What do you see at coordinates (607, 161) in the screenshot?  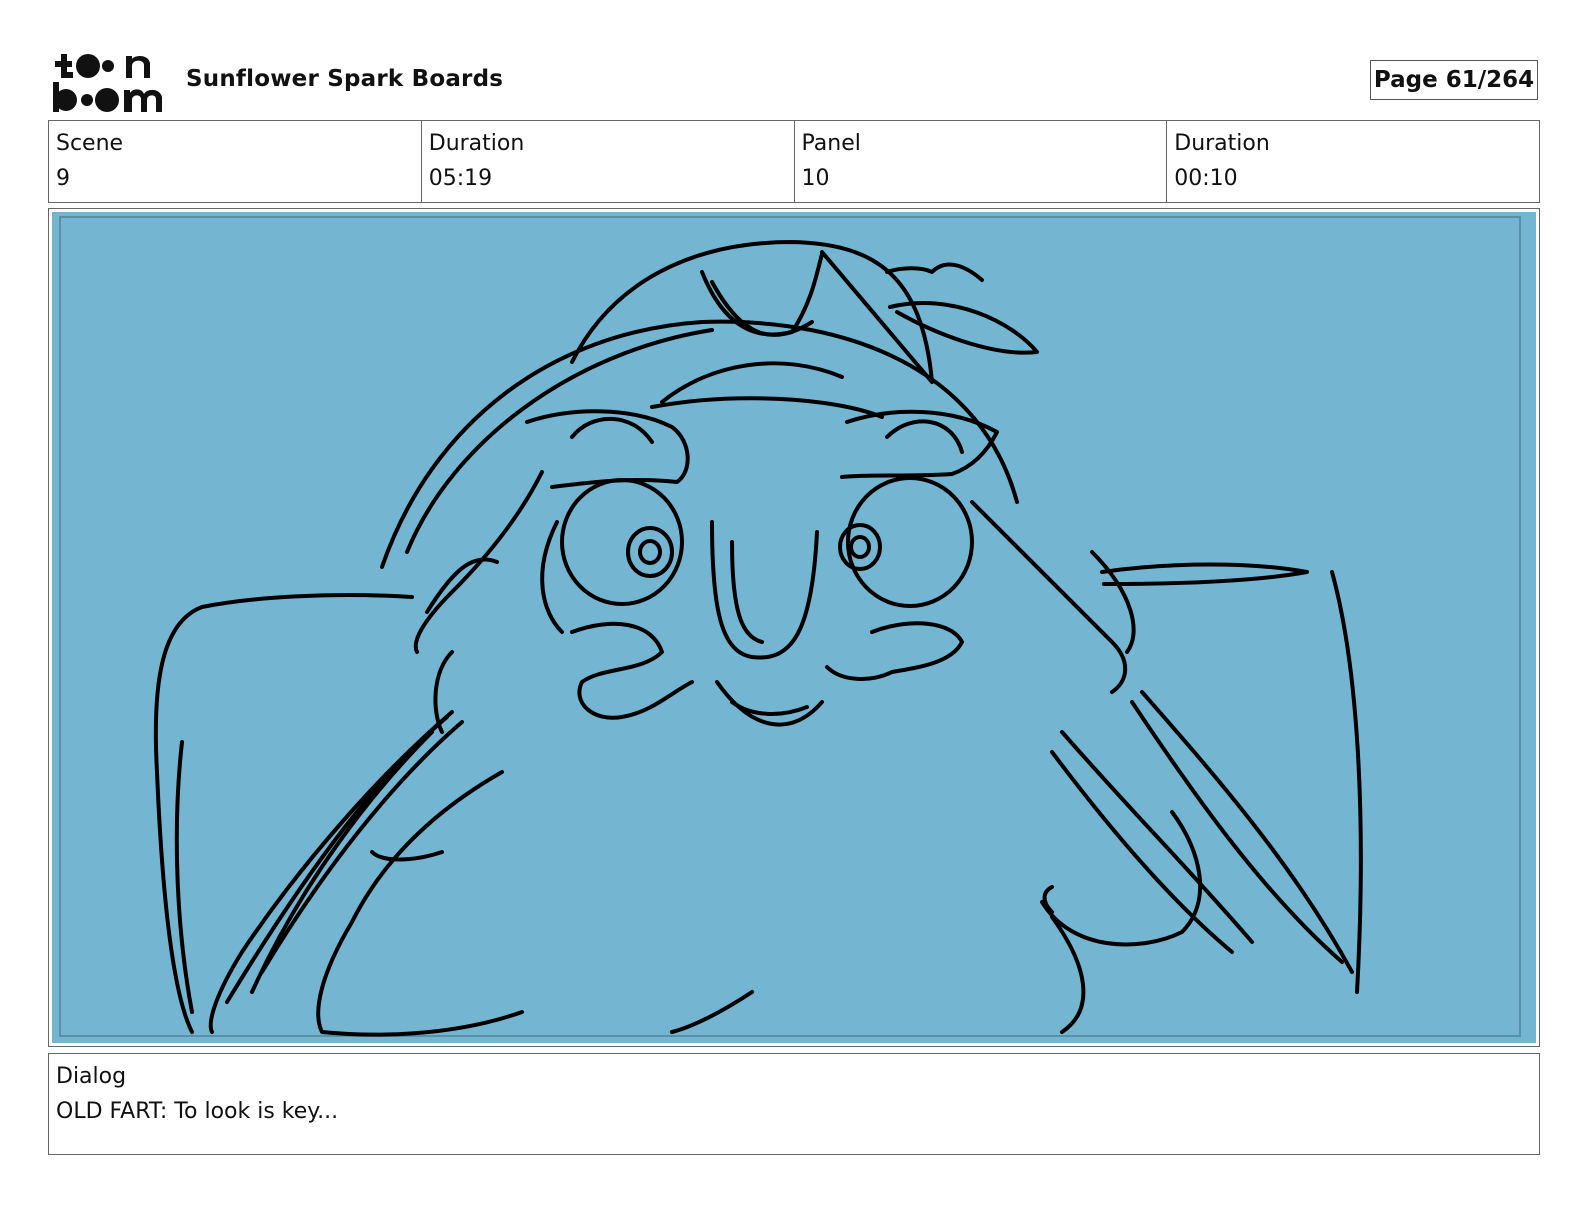 I see `scene-duration-cell: Duration 05:19` at bounding box center [607, 161].